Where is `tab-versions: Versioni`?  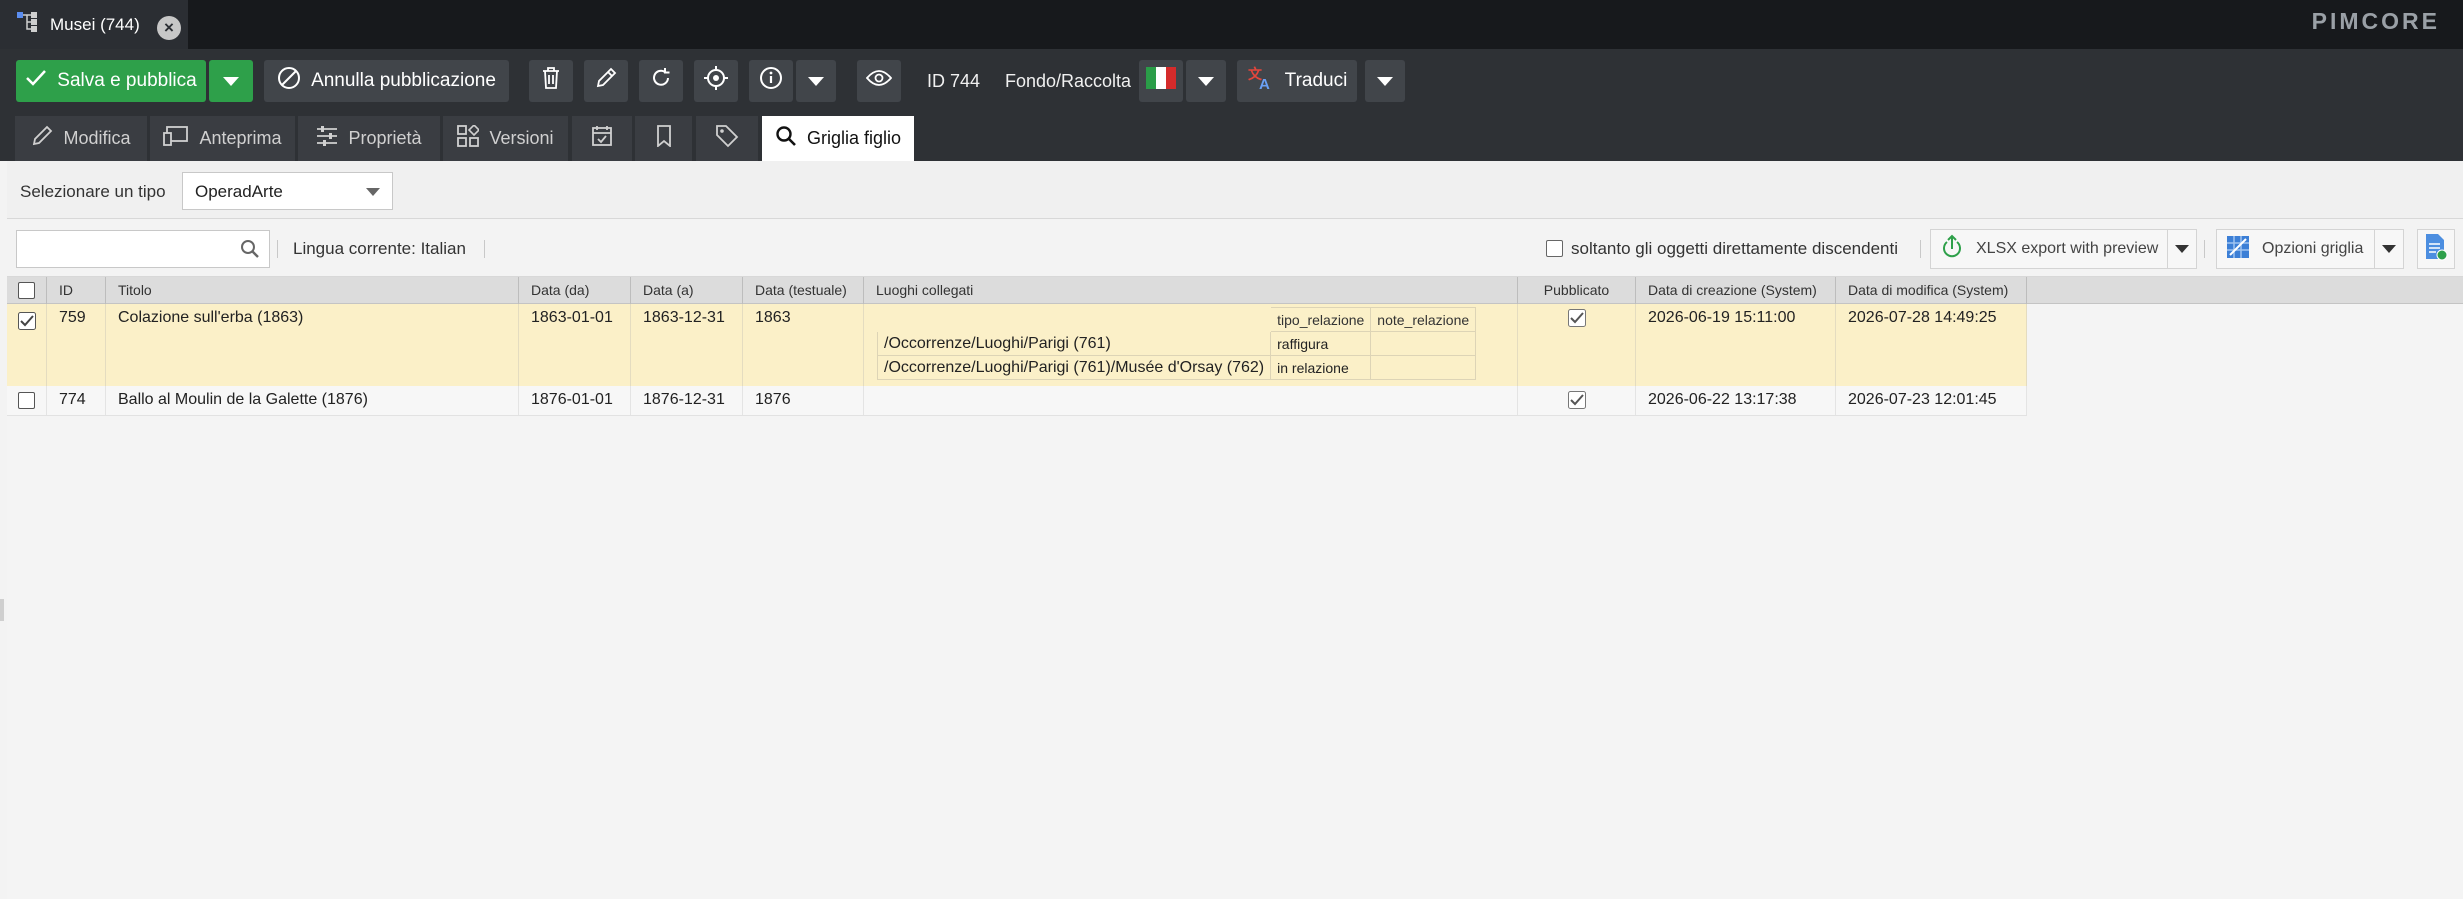 tab-versions: Versioni is located at coordinates (505, 138).